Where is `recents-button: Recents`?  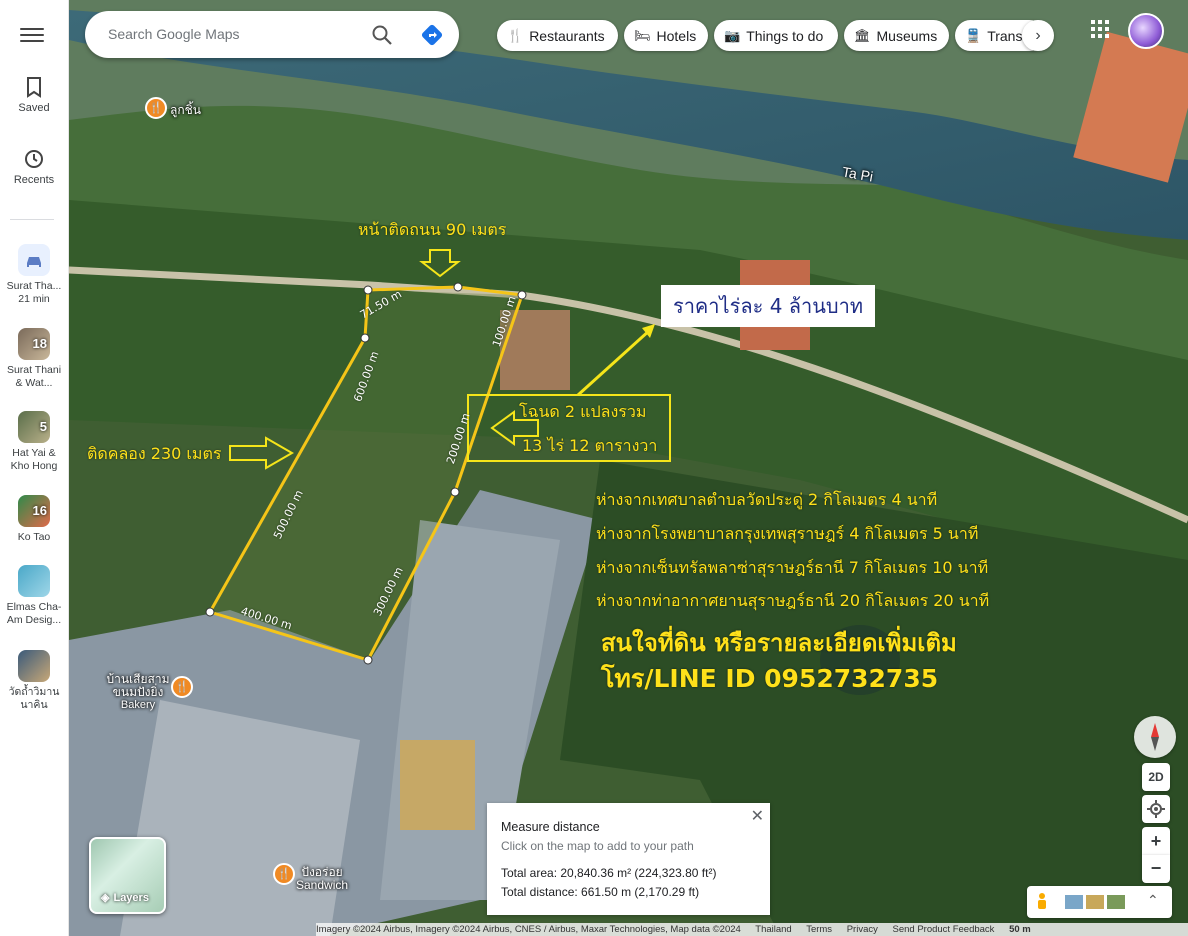
recents-button: Recents is located at coordinates (34, 167).